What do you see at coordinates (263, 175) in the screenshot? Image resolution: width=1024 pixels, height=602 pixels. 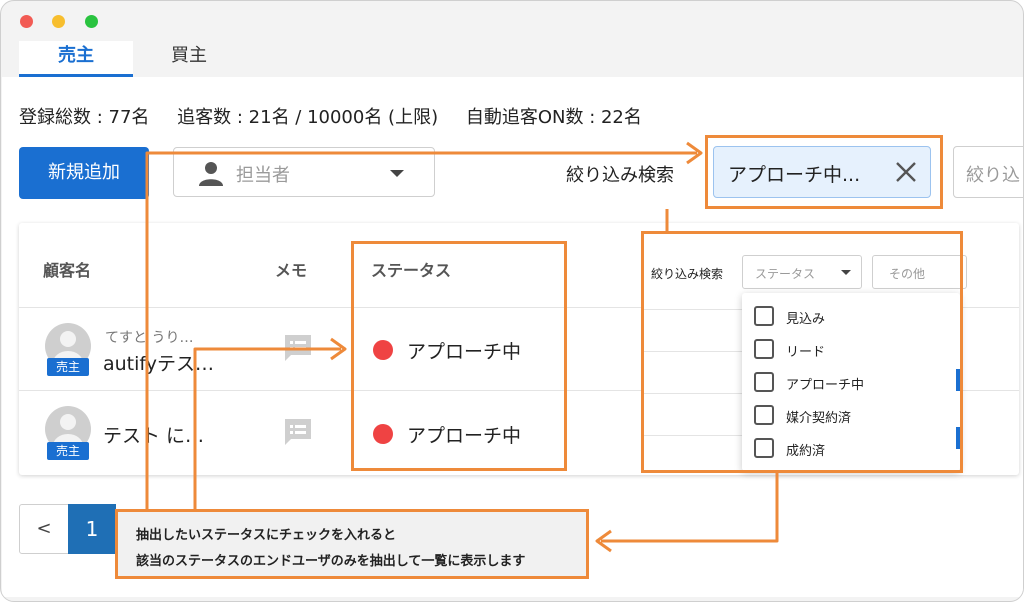 I see `assignee-placeholder: 担当者` at bounding box center [263, 175].